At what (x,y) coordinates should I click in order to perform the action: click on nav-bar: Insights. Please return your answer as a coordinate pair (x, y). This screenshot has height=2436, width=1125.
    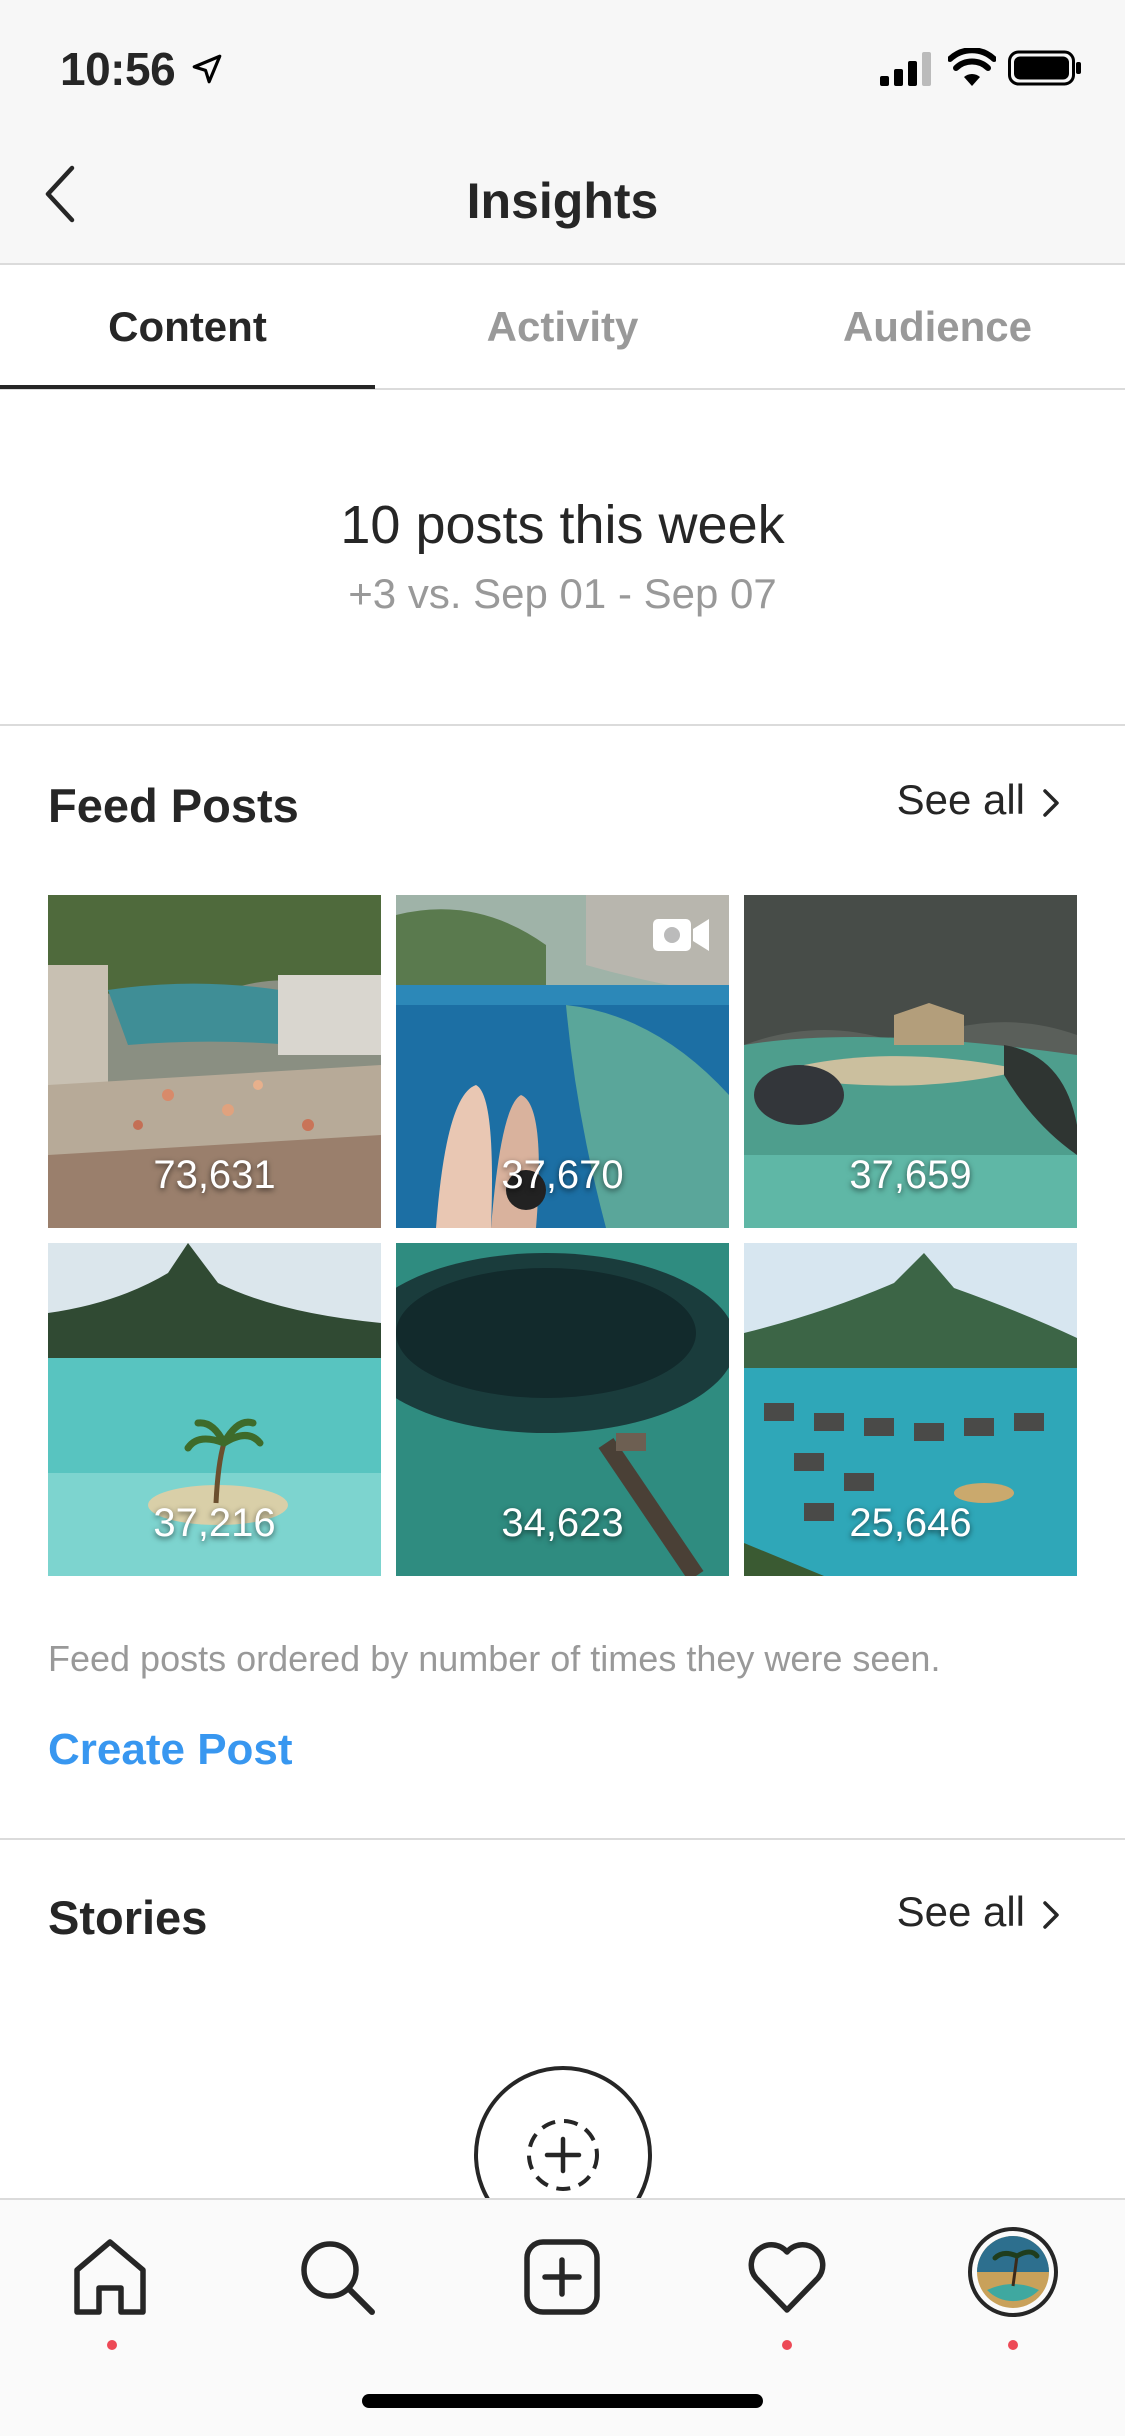
    Looking at the image, I should click on (562, 198).